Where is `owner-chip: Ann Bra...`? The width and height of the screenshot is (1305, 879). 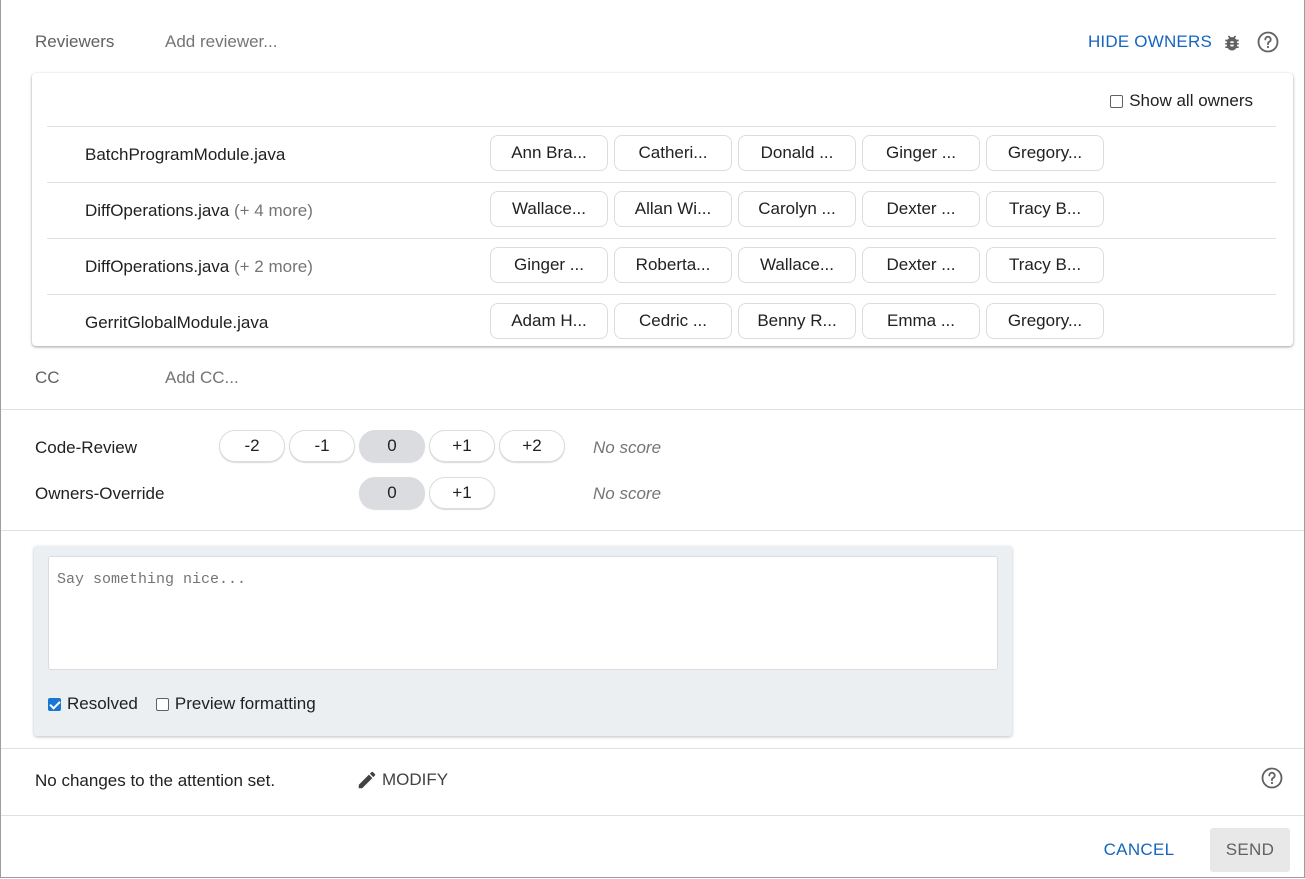 owner-chip: Ann Bra... is located at coordinates (549, 153).